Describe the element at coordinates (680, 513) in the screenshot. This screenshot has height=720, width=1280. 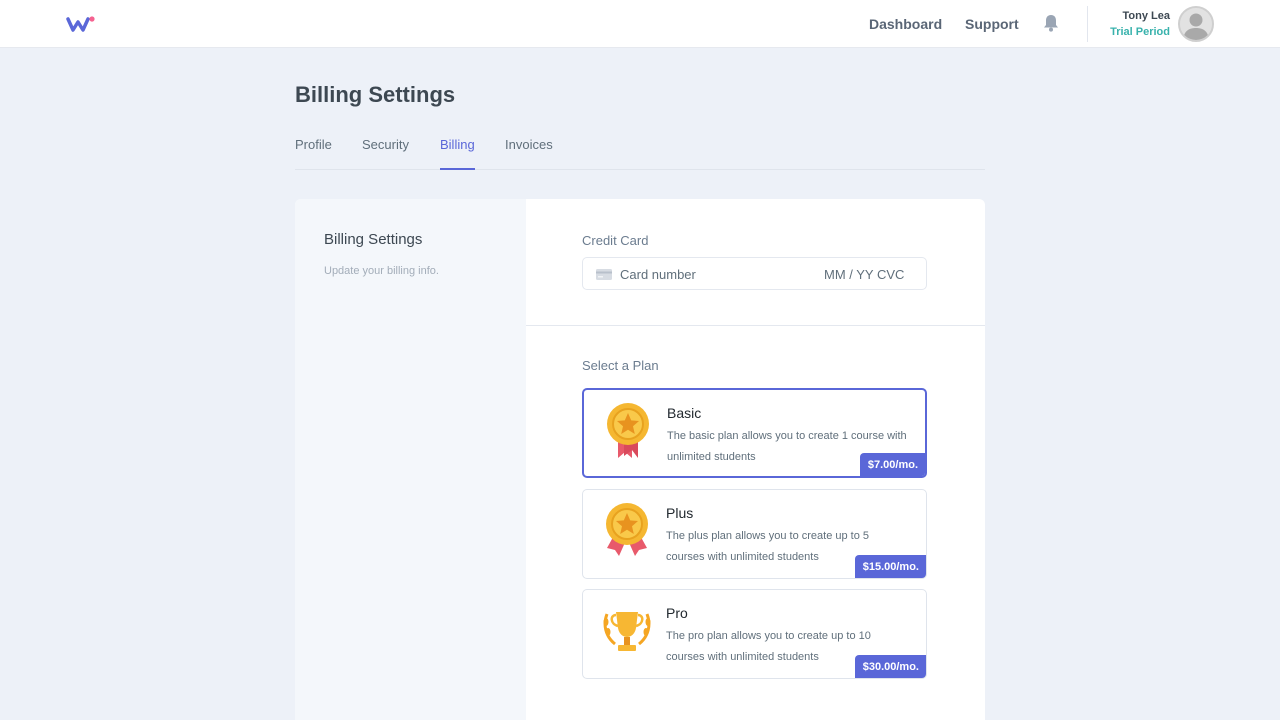
I see `plan-name: Plus` at that location.